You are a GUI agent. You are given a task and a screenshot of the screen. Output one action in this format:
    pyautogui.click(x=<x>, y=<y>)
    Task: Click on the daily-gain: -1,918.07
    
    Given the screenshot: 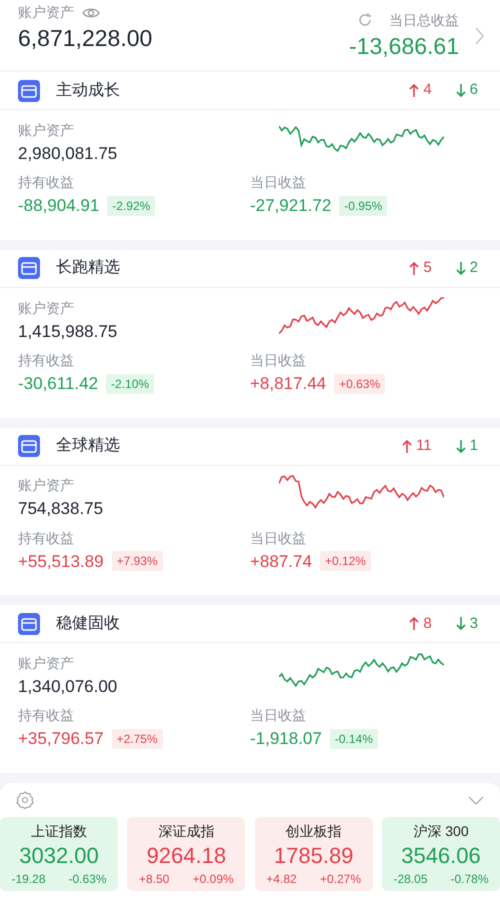 What is the action you would take?
    pyautogui.click(x=286, y=739)
    